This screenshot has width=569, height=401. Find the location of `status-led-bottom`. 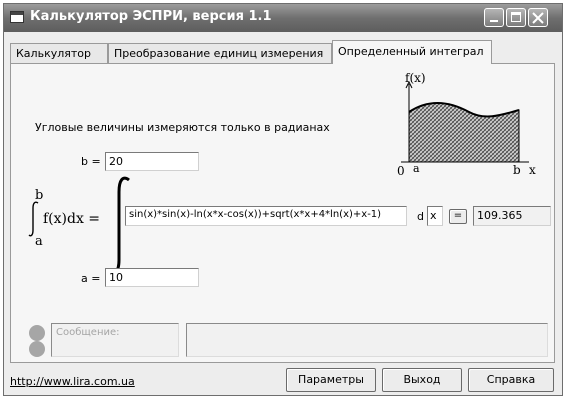

status-led-bottom is located at coordinates (37, 349).